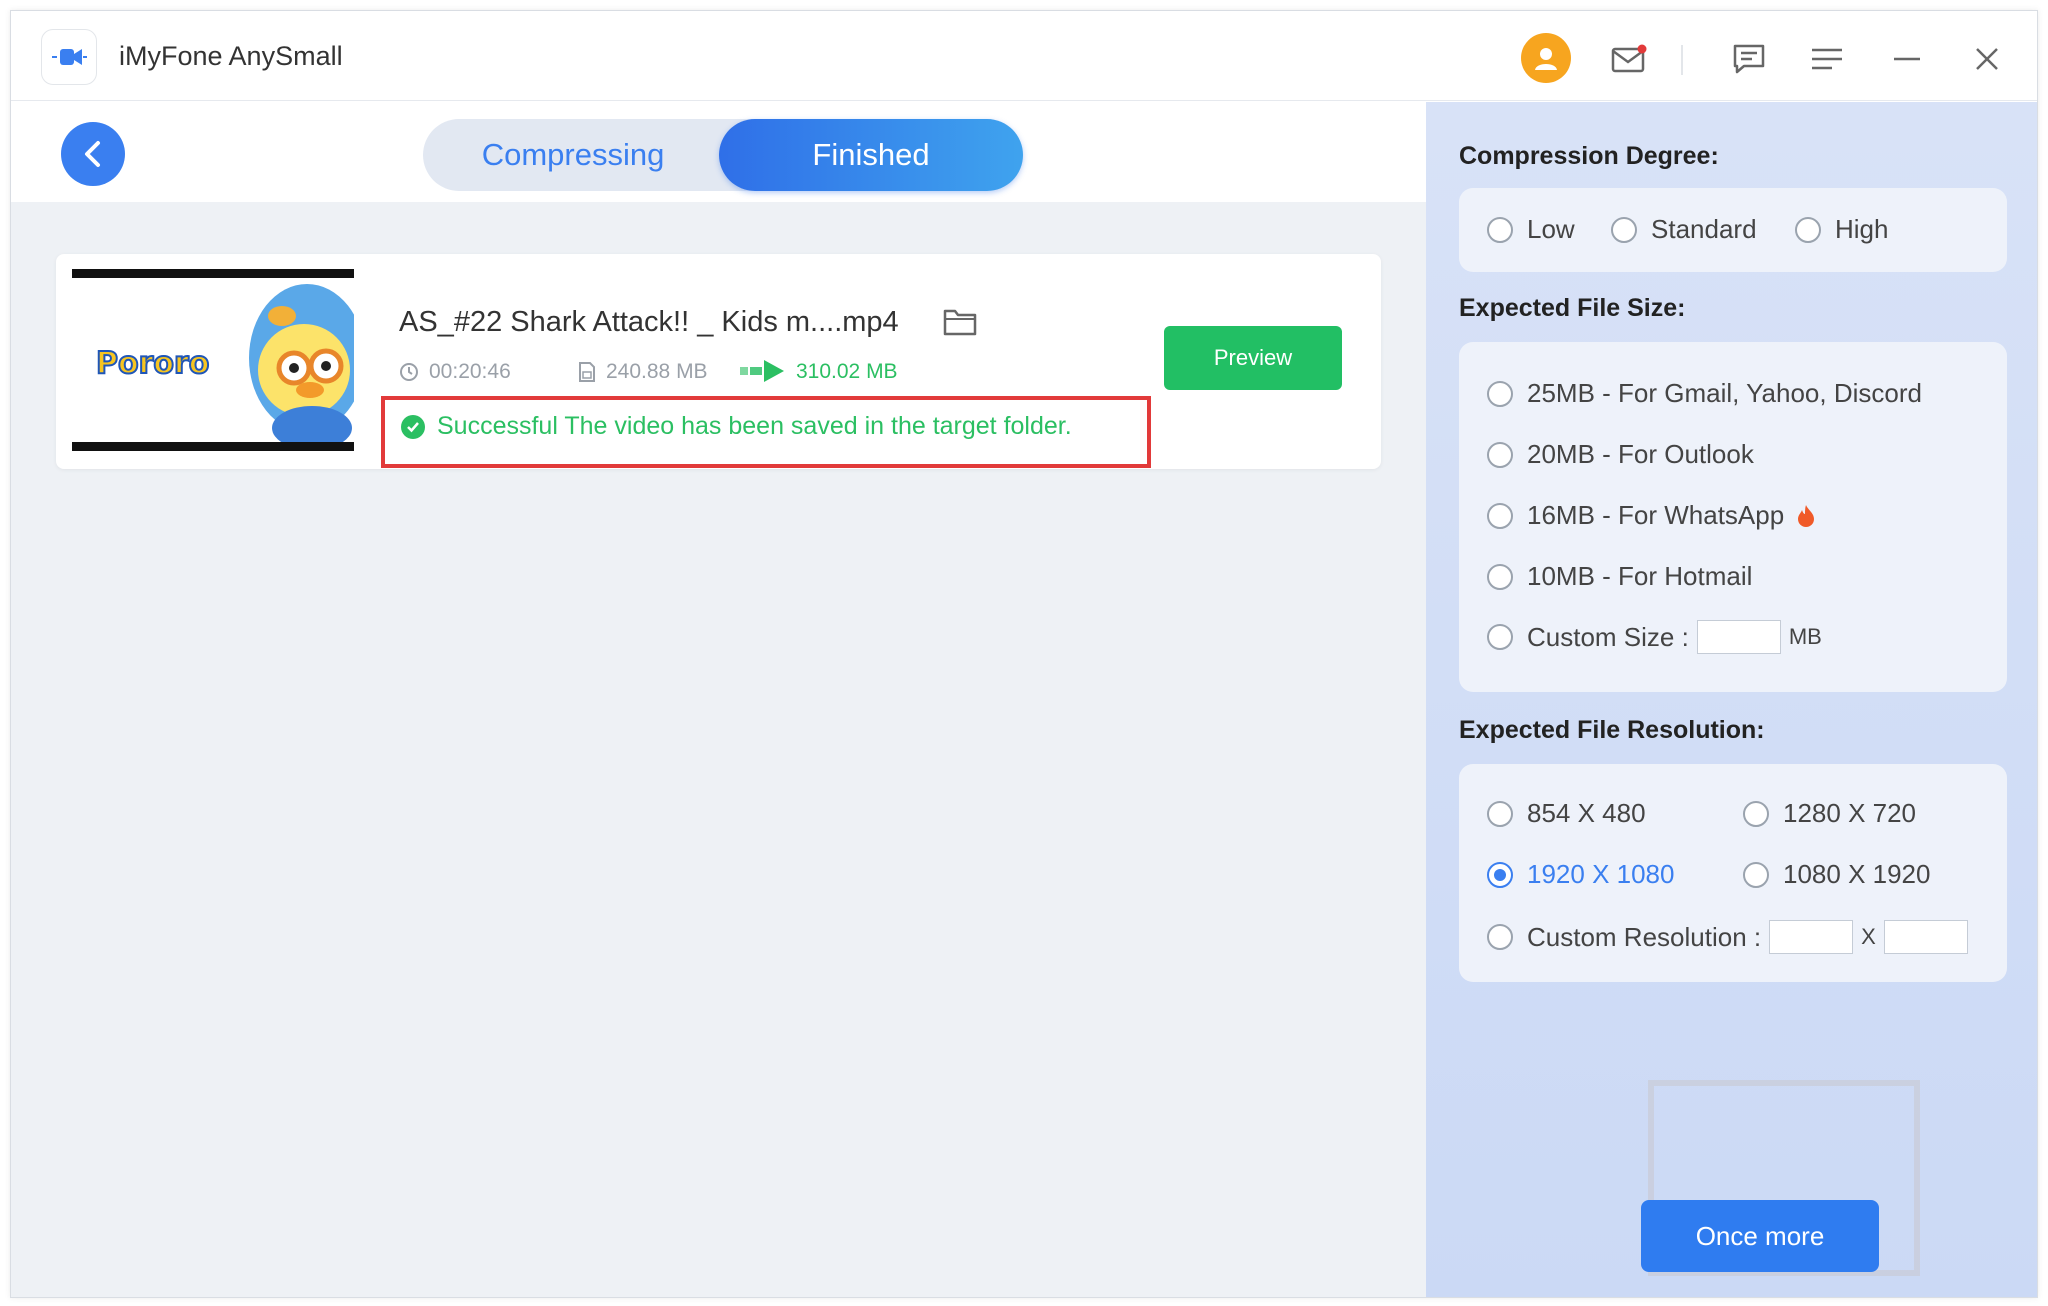  I want to click on degree-label: High, so click(1862, 229).